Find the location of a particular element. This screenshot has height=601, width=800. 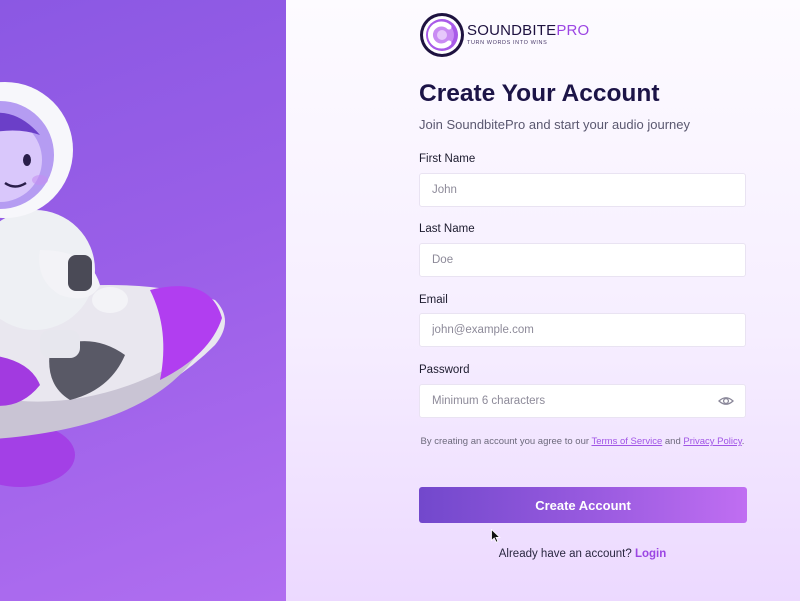

brand-name: SOUNDBITEPRO is located at coordinates (528, 30).